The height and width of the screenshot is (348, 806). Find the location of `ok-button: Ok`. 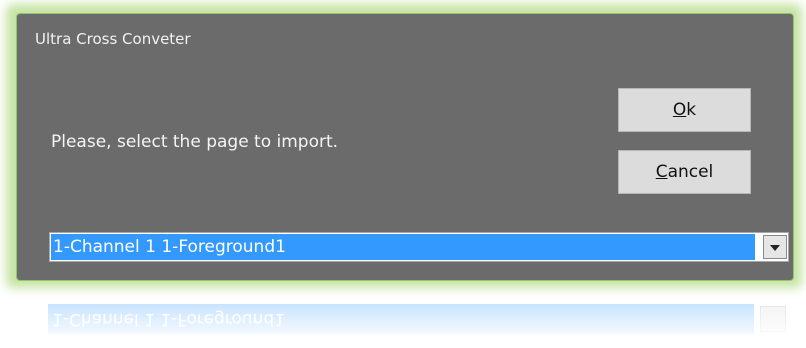

ok-button: Ok is located at coordinates (684, 110).